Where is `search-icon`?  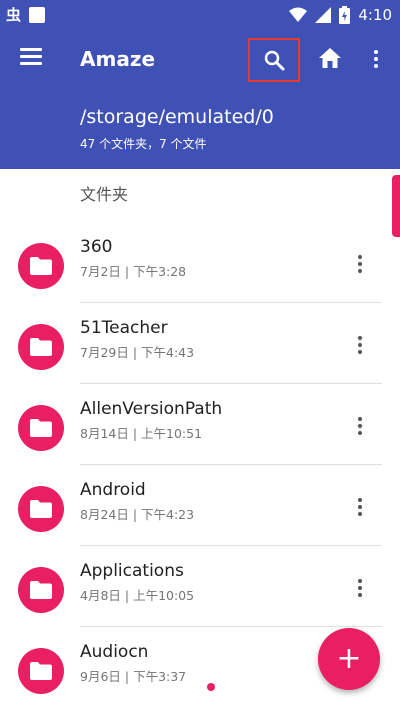 search-icon is located at coordinates (274, 60).